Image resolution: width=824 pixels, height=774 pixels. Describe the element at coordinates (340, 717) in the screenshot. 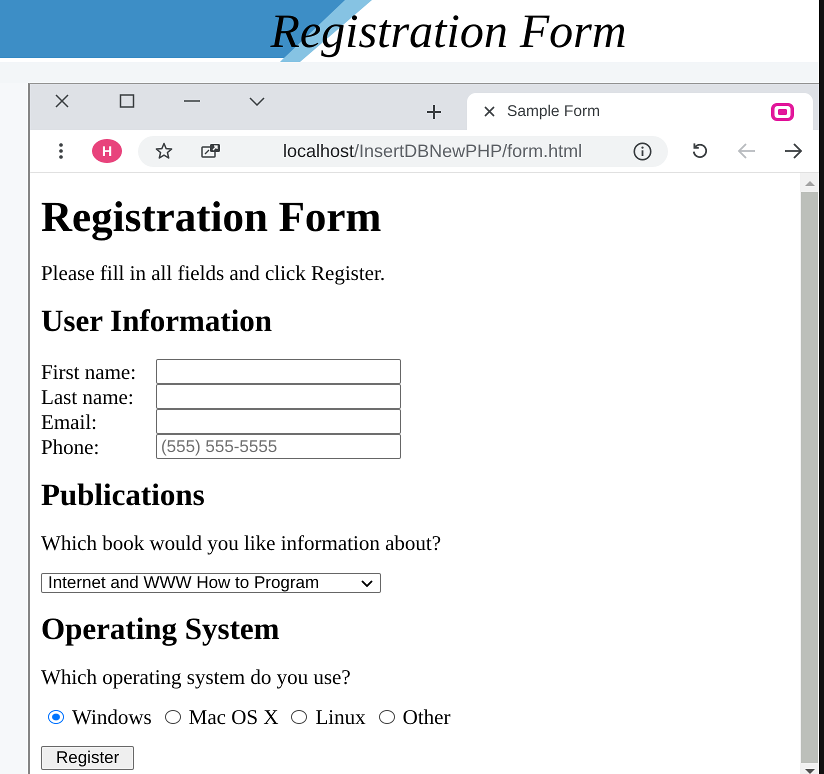

I see `option-label: Linux` at that location.